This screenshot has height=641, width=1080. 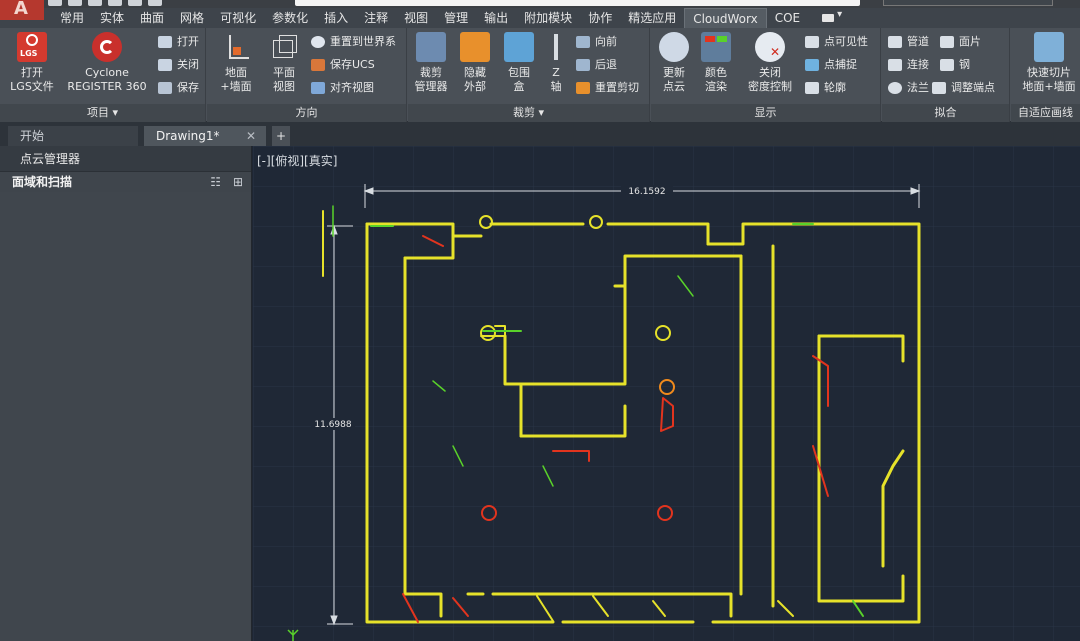 I want to click on tree-view-icon: ⊞, so click(x=238, y=182).